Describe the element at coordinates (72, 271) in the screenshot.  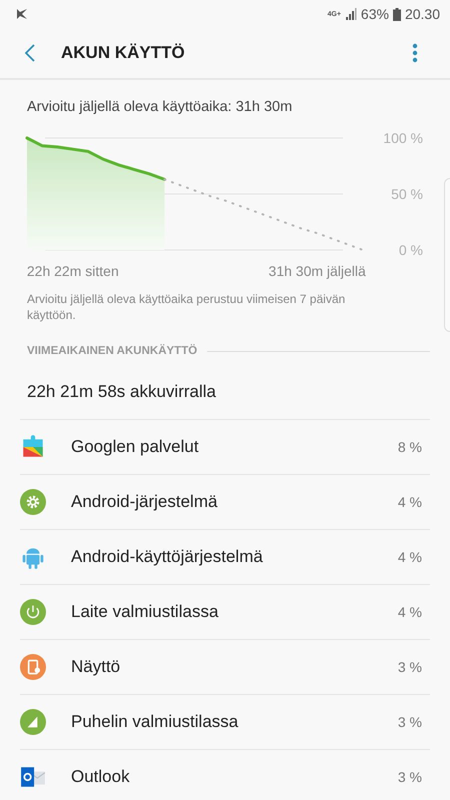
I see `axis-label: 22h 22m sitten` at that location.